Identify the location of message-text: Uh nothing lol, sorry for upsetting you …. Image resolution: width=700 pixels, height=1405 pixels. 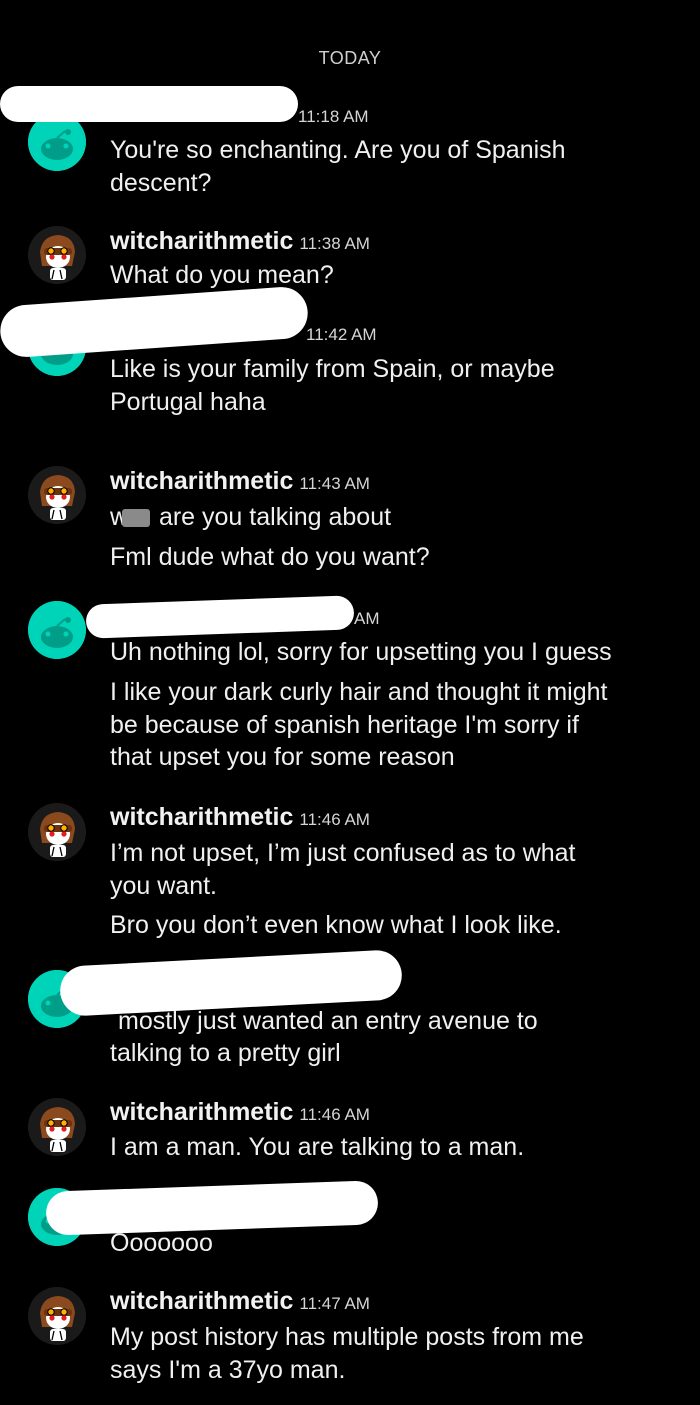
(361, 652).